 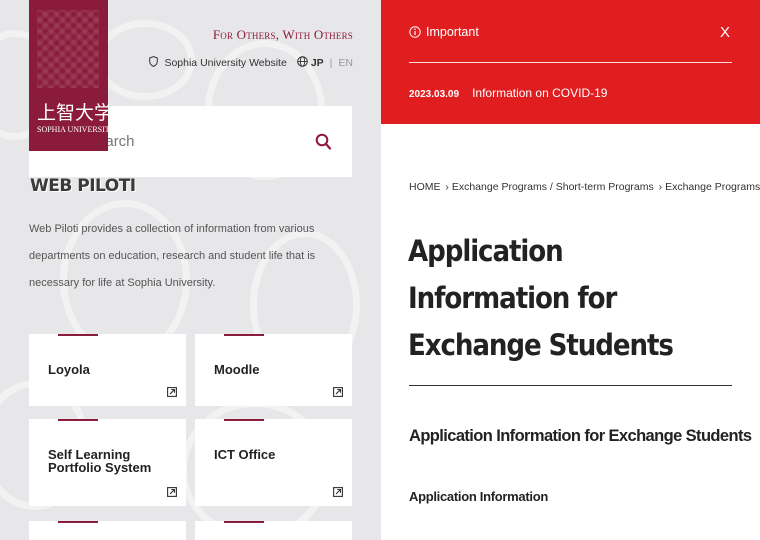 I want to click on card-title: Self Learning Portfolio System, so click(x=100, y=461).